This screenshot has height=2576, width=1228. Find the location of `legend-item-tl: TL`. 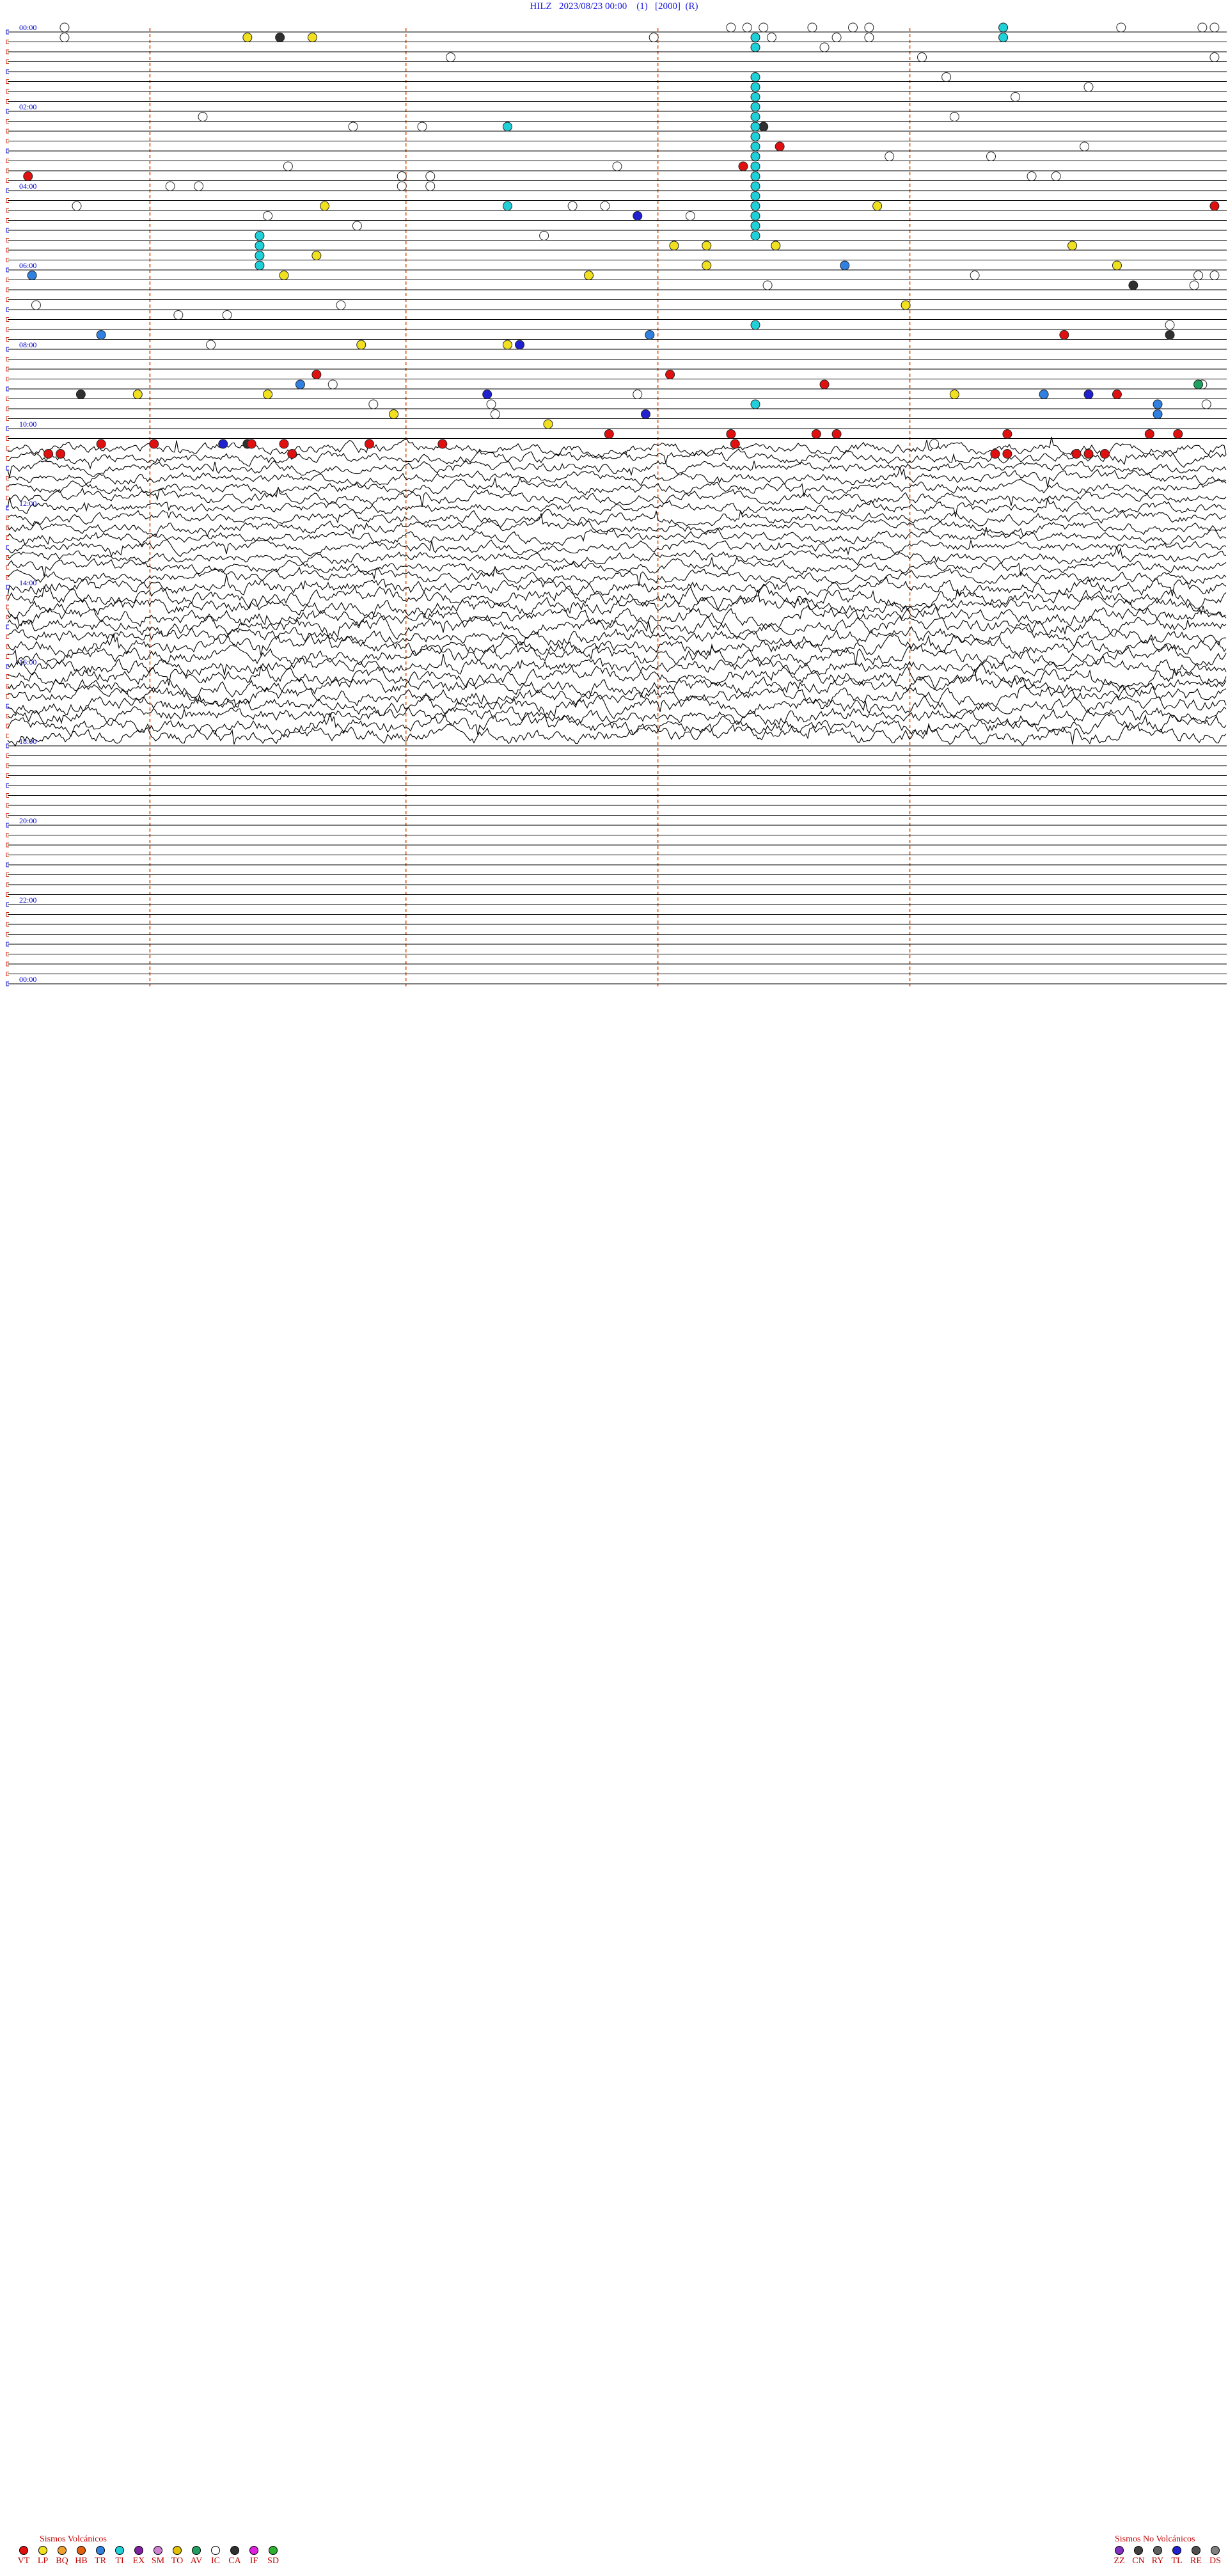

legend-item-tl: TL is located at coordinates (1176, 2556).